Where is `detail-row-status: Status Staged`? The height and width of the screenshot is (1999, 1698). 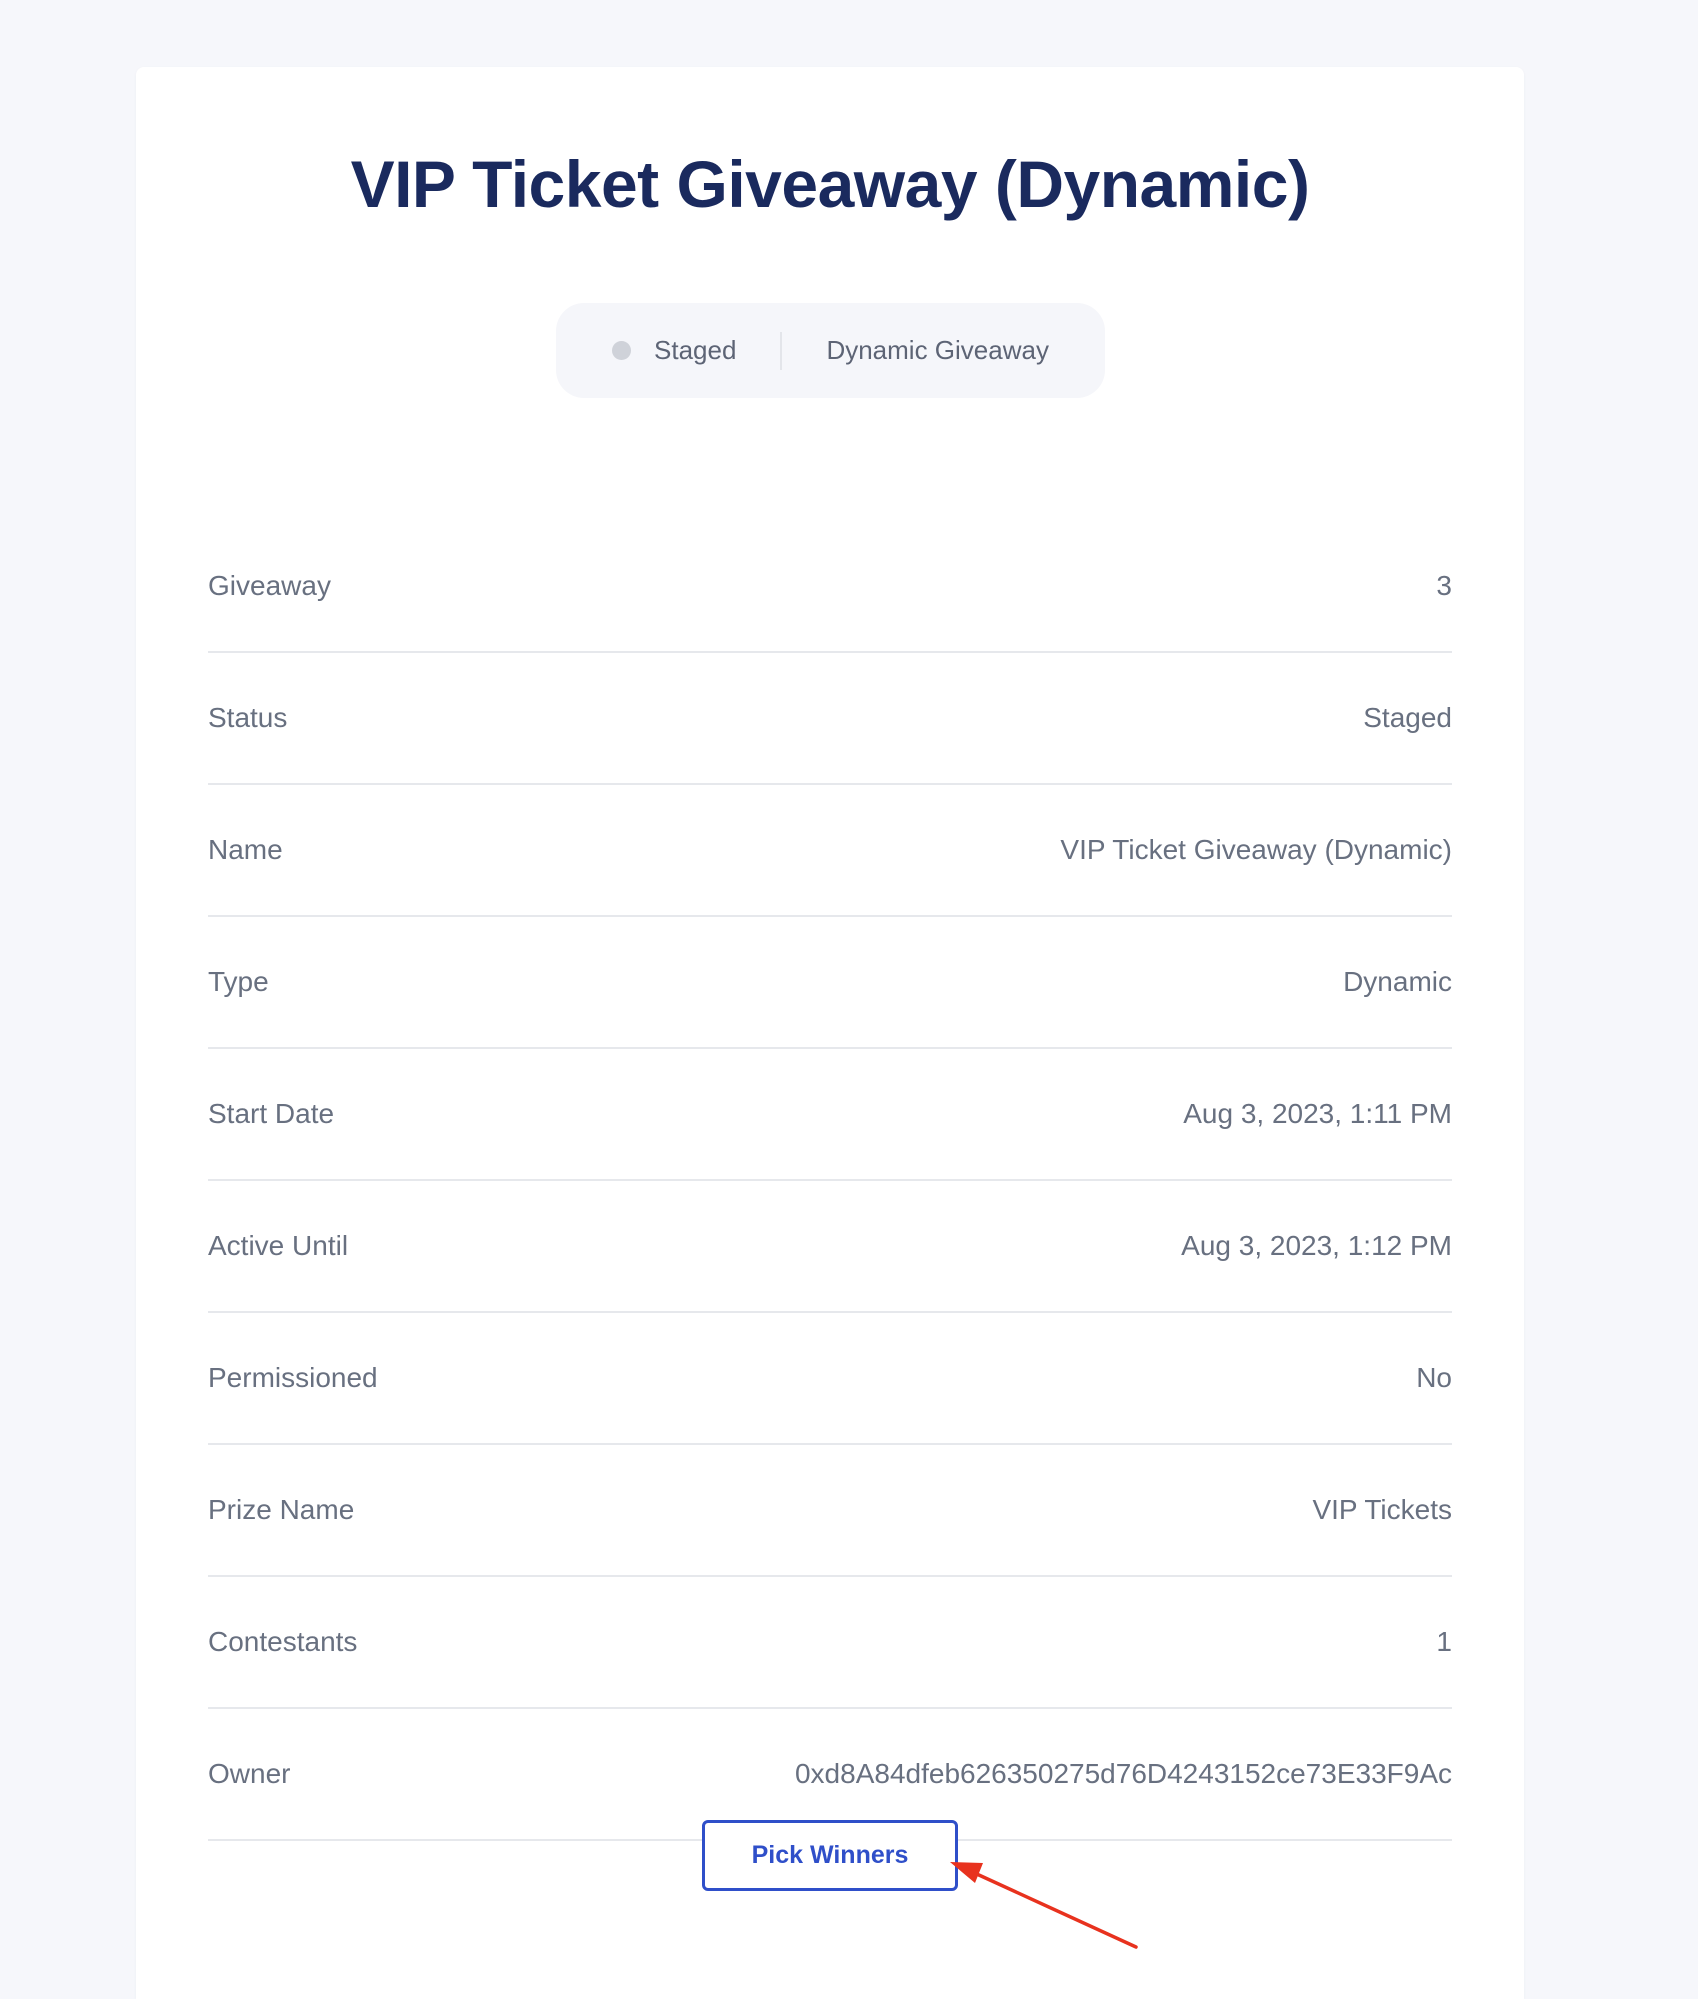 detail-row-status: Status Staged is located at coordinates (830, 719).